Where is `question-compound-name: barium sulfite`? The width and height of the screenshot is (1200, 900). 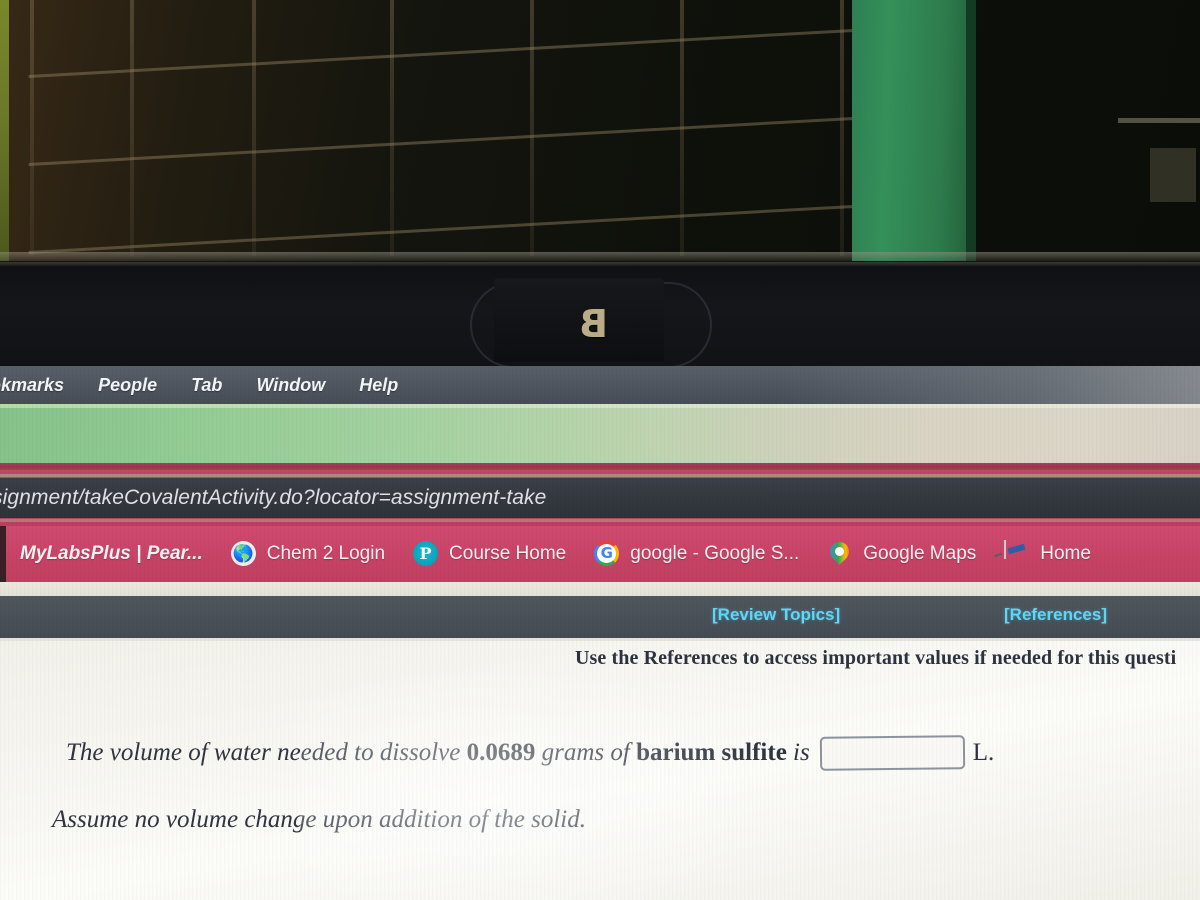 question-compound-name: barium sulfite is located at coordinates (711, 752).